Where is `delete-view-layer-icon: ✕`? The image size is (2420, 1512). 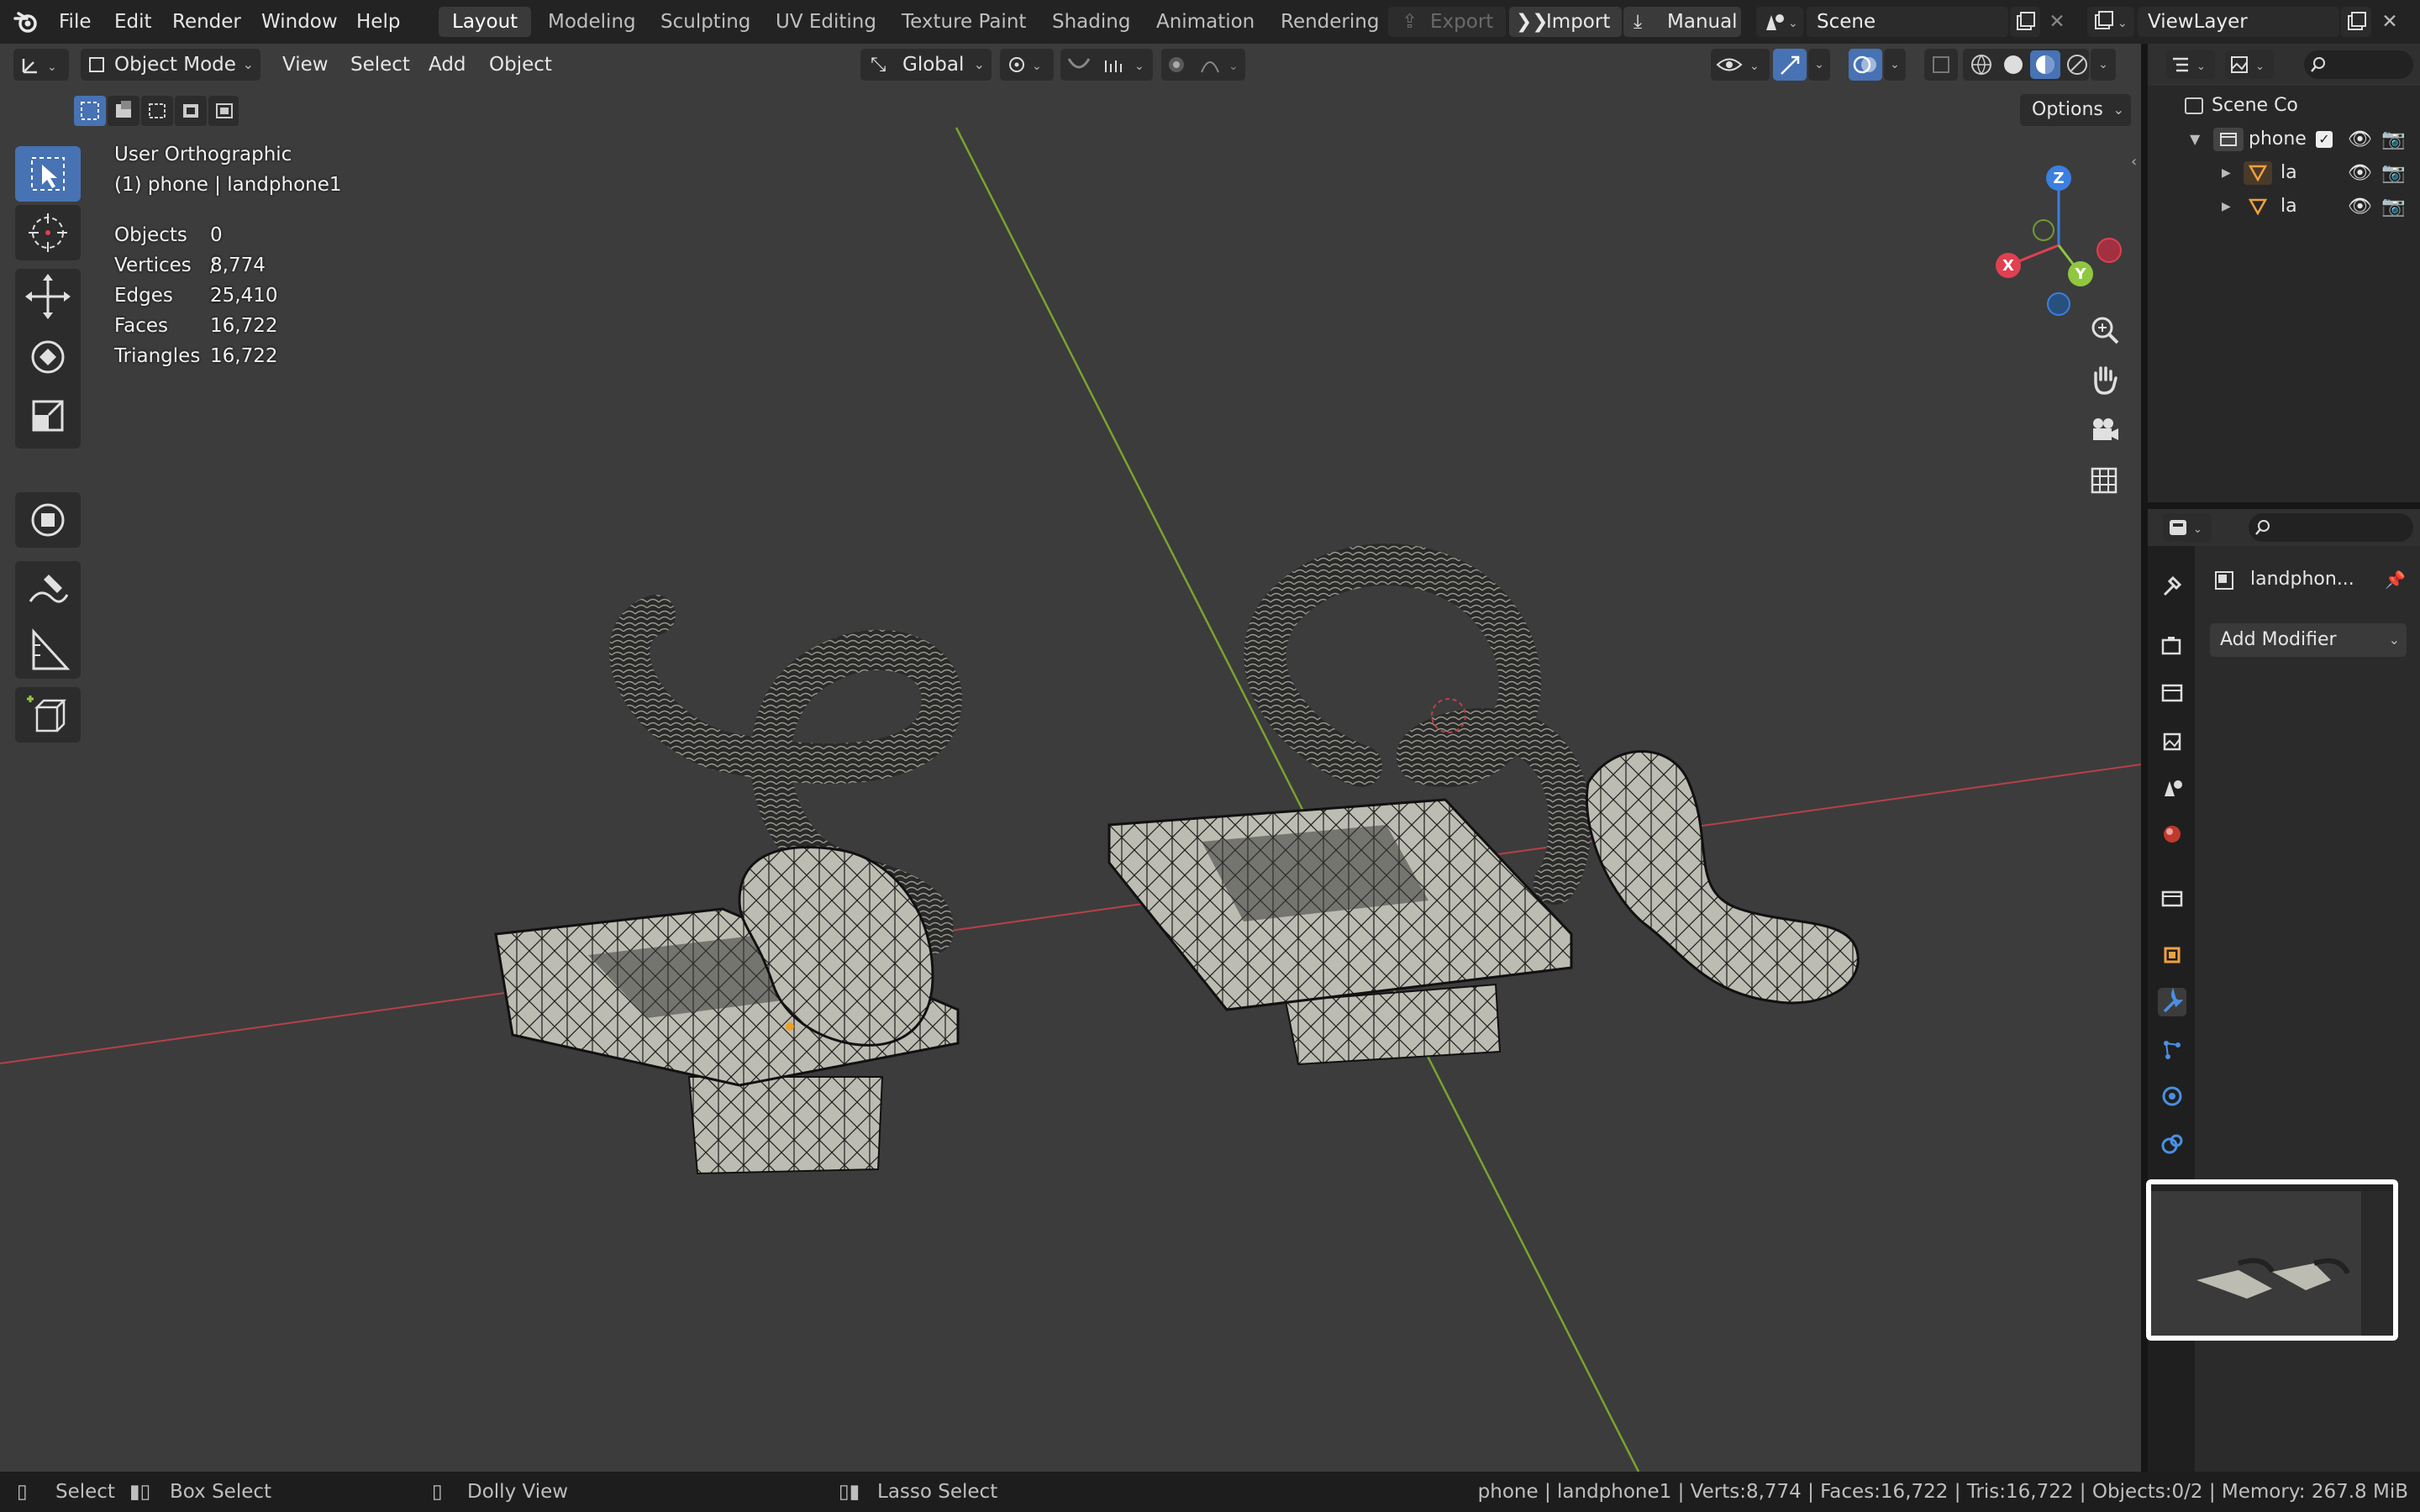 delete-view-layer-icon: ✕ is located at coordinates (2390, 22).